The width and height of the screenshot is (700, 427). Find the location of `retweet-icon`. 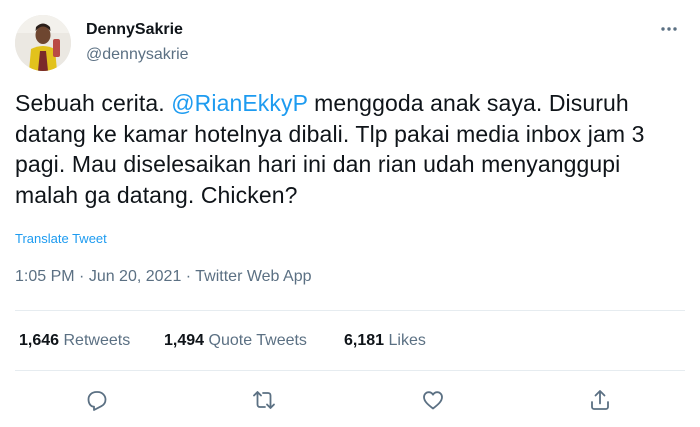

retweet-icon is located at coordinates (264, 400).